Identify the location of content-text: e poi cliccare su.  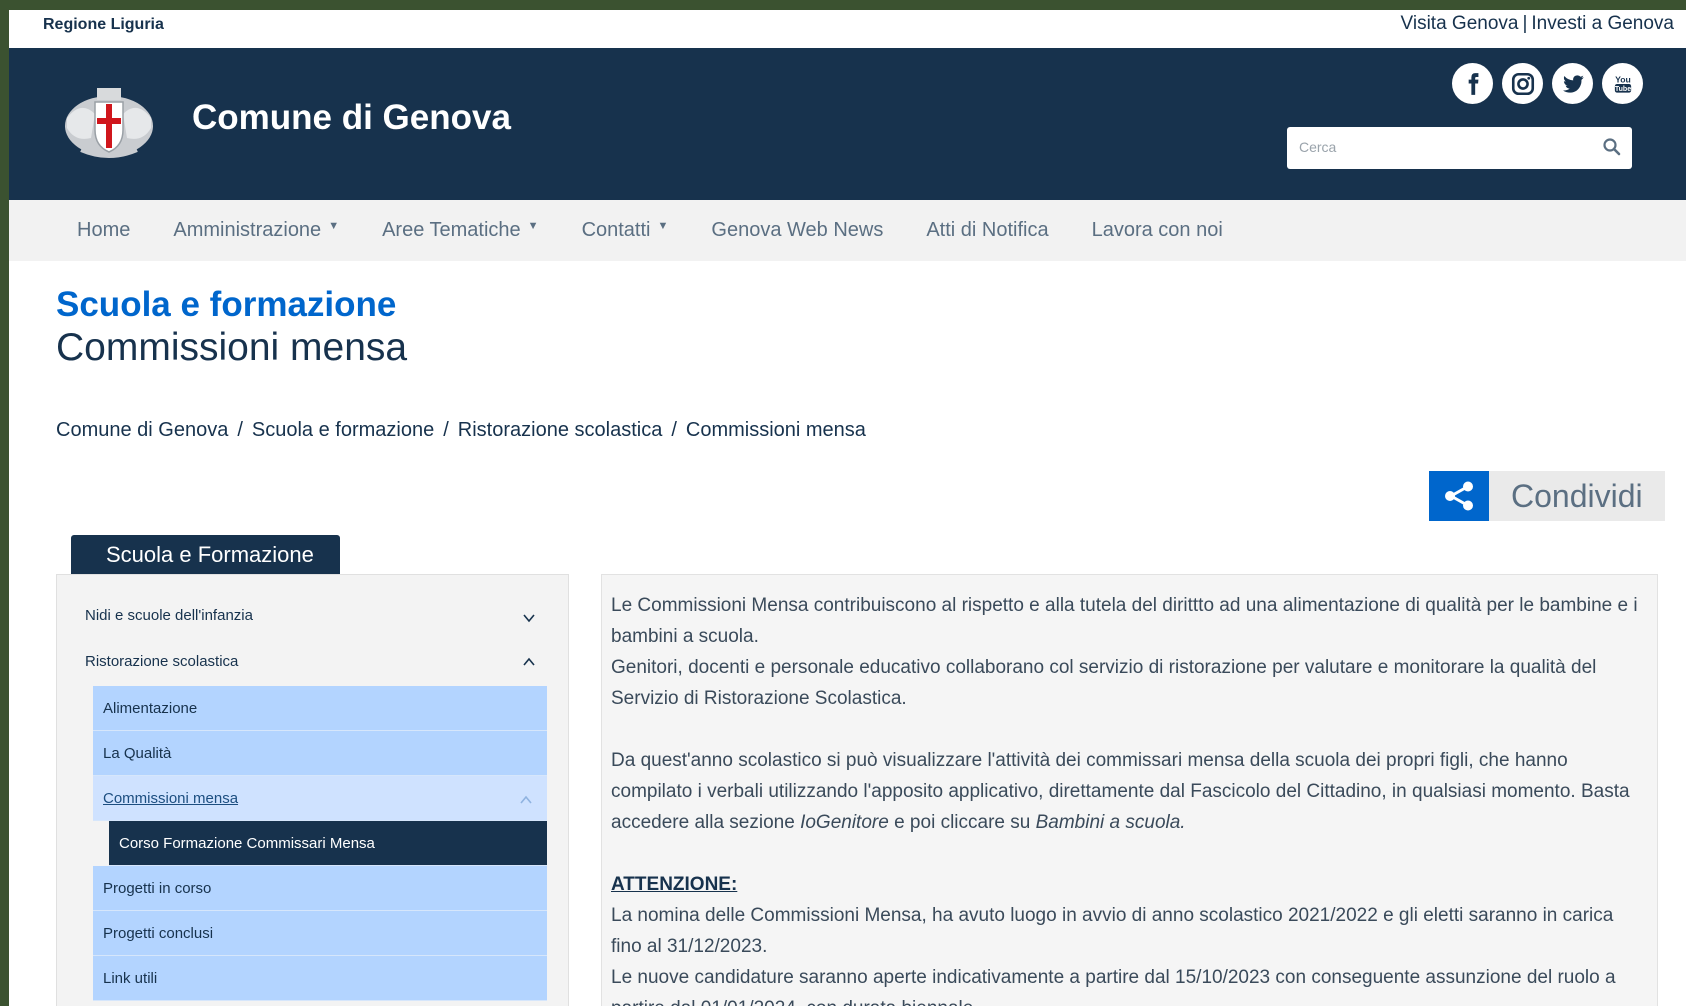
(962, 822).